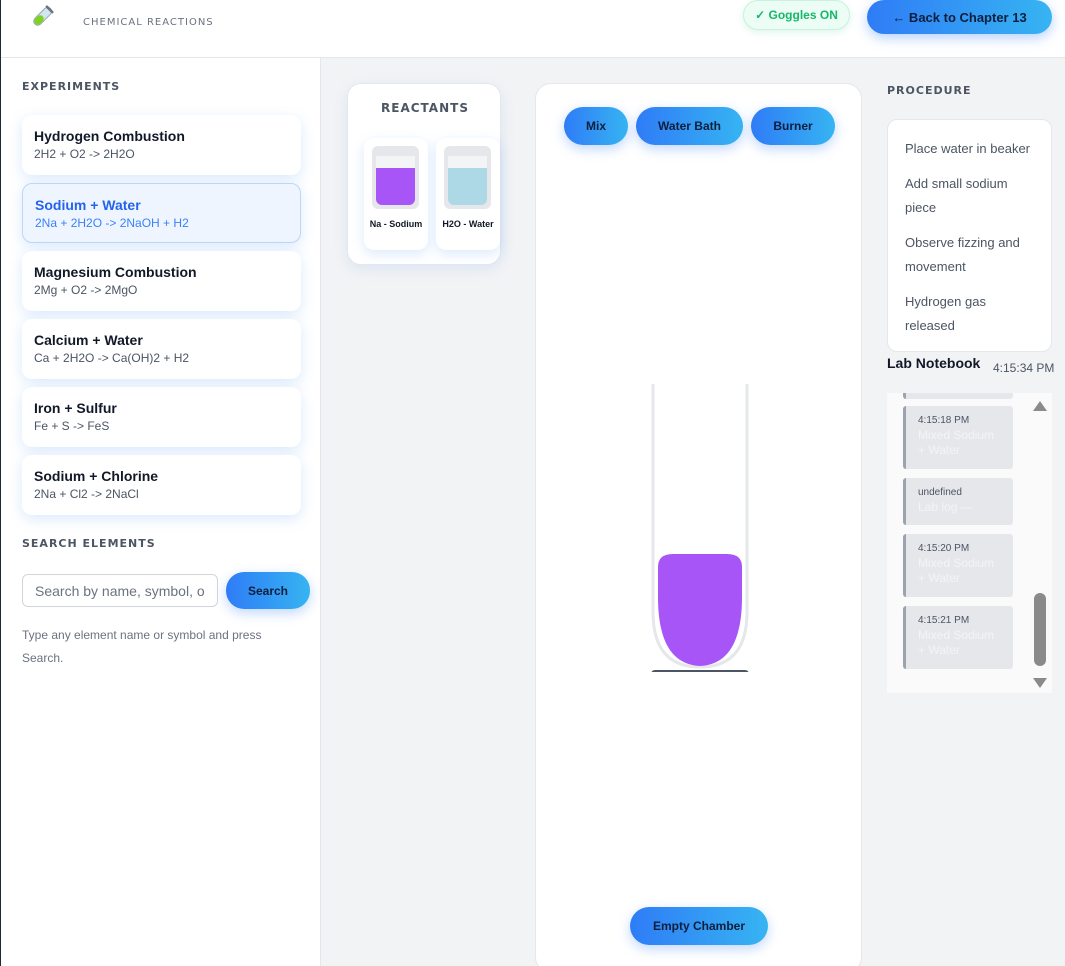  I want to click on log-entry: 4:15:18 PM Mixed Sodium + Water, so click(958, 437).